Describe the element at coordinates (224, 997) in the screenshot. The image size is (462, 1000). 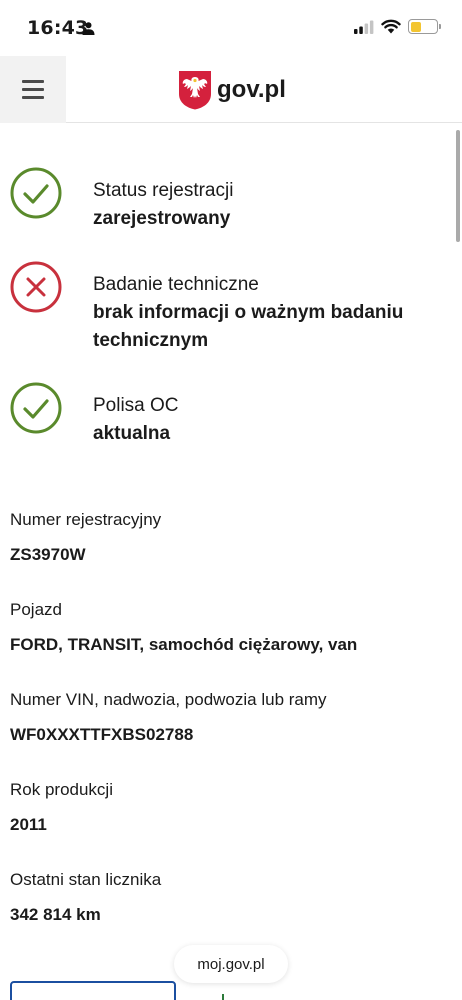
I see `partial-icon` at that location.